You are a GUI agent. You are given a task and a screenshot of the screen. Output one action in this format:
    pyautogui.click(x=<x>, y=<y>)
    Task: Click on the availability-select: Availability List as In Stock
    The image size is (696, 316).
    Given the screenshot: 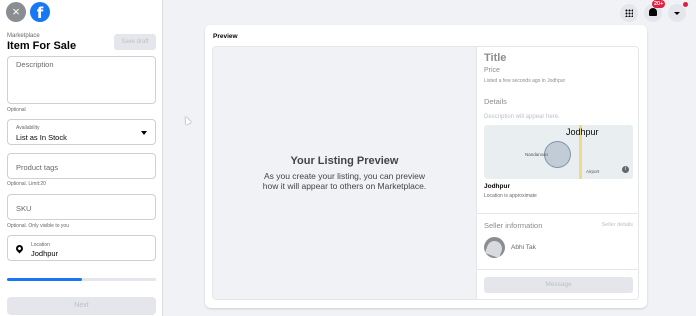 What is the action you would take?
    pyautogui.click(x=81, y=132)
    